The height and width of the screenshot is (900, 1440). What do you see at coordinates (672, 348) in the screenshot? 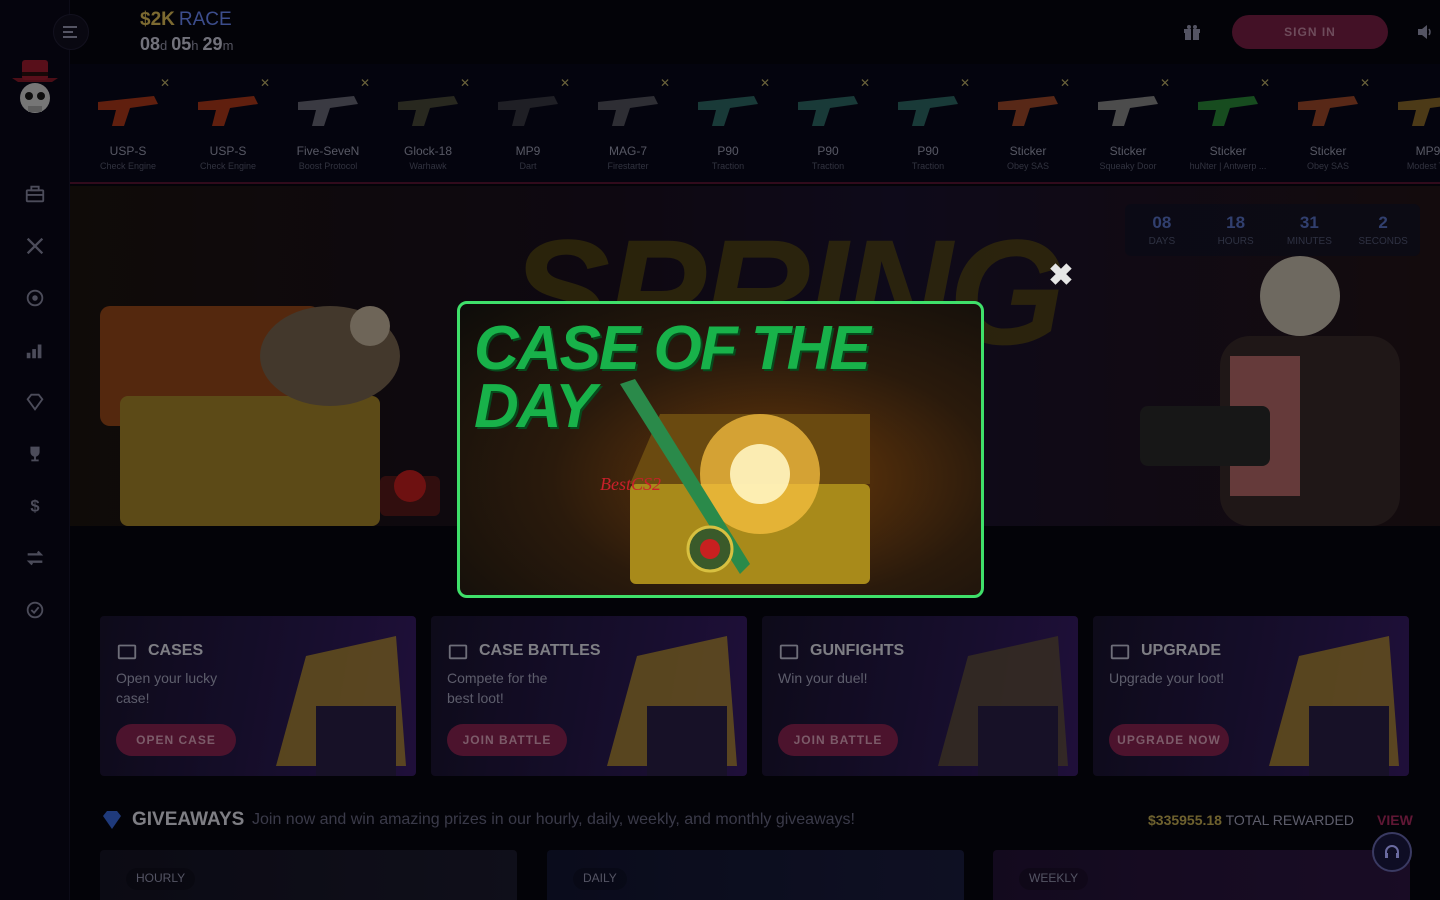
I see `modal-title-line1: CASE OF THE` at bounding box center [672, 348].